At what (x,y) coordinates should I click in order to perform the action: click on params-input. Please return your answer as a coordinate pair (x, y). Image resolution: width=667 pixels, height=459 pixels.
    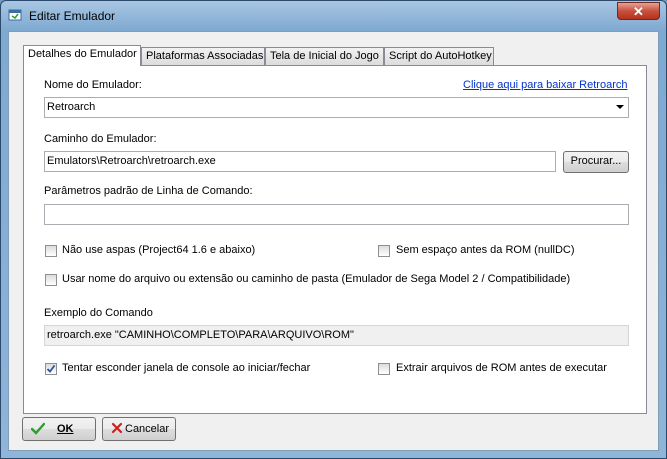
    Looking at the image, I should click on (336, 214).